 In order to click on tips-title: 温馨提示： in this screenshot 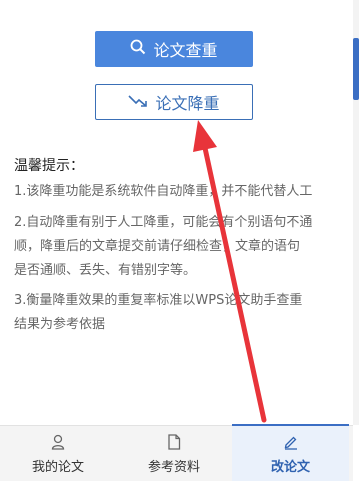, I will do `click(49, 166)`.